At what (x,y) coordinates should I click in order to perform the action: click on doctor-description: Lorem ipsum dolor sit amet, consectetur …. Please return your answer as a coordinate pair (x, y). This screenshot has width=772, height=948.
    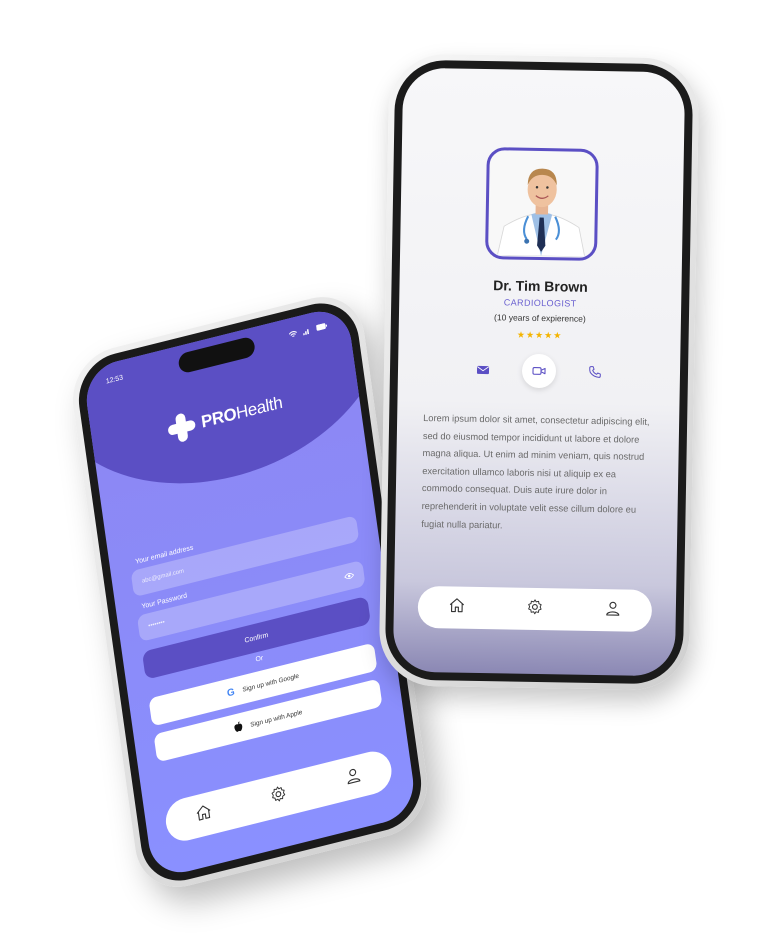
    Looking at the image, I should click on (535, 471).